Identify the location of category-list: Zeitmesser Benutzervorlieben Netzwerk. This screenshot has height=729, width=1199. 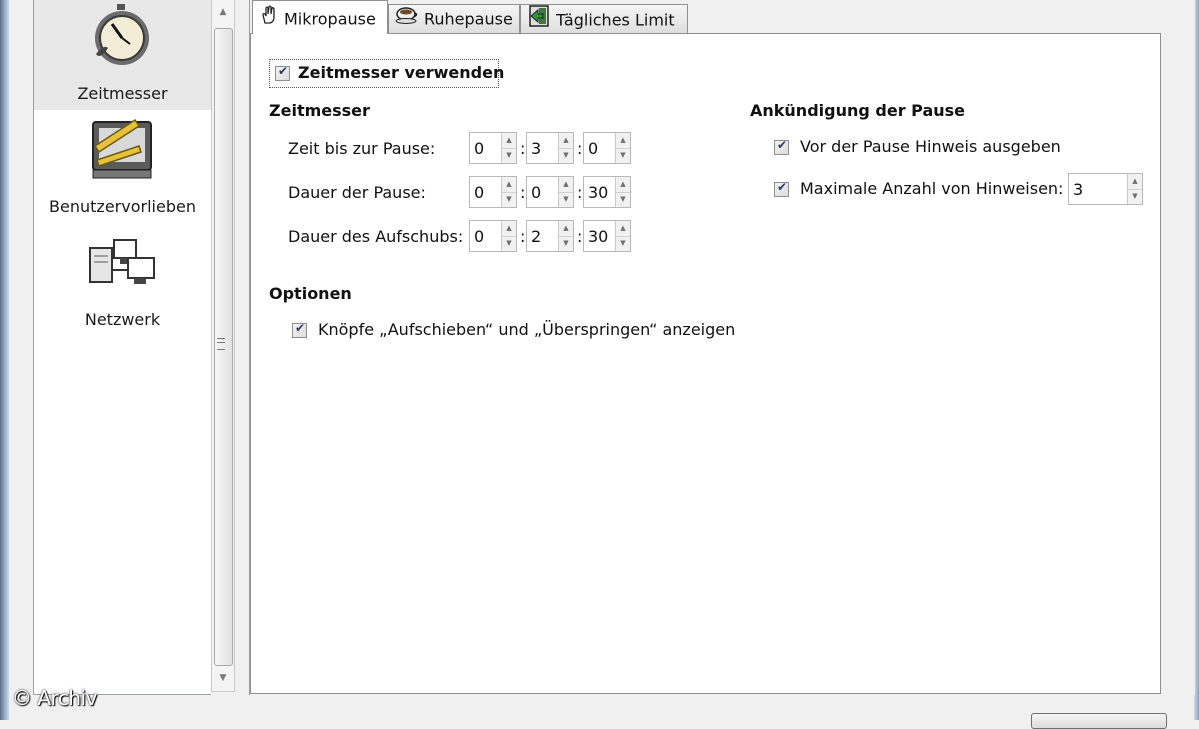
(122, 347).